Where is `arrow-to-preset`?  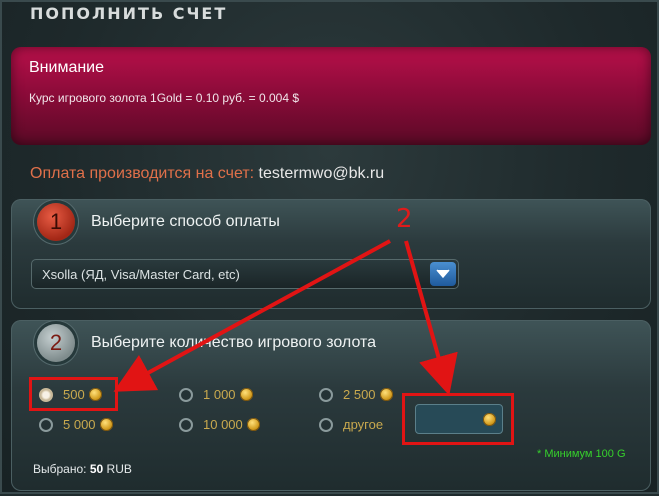 arrow-to-preset is located at coordinates (252, 315).